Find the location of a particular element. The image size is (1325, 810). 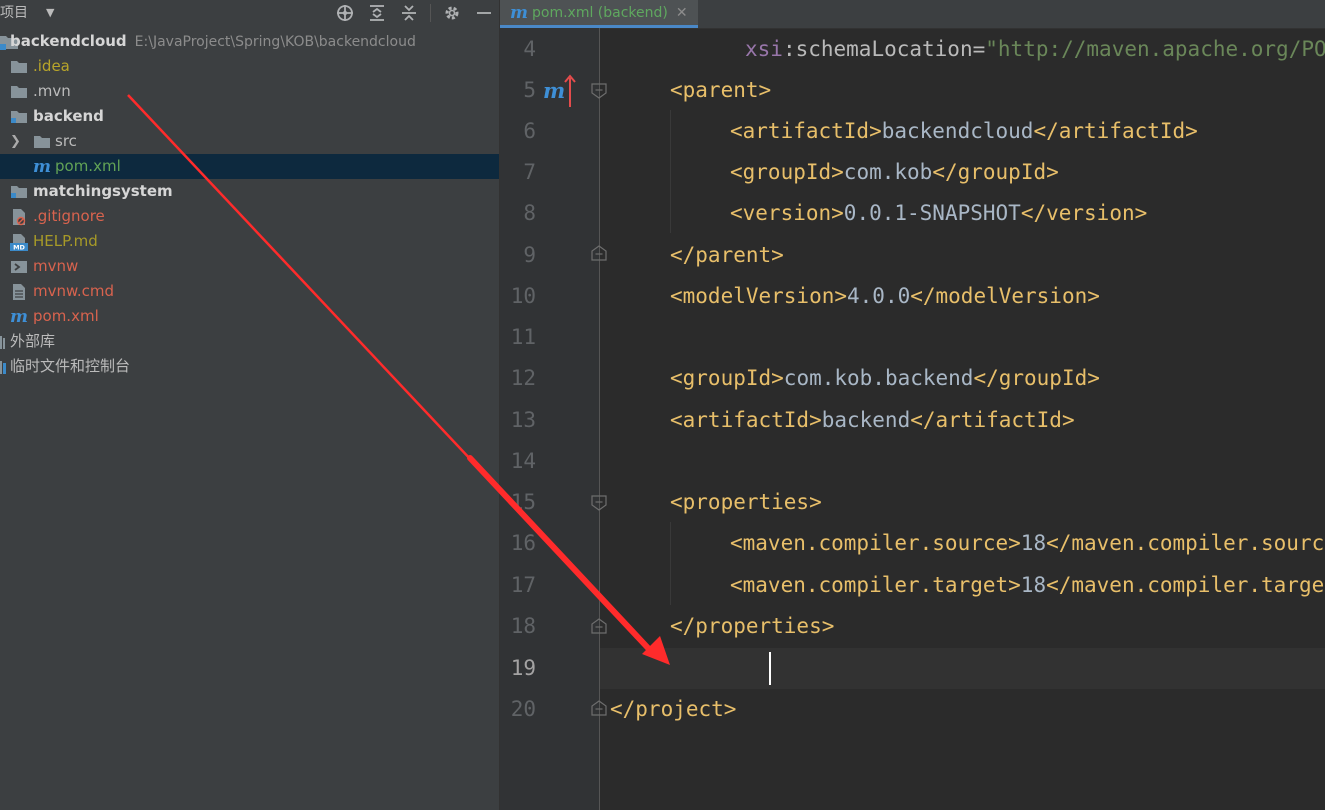

chevron-down-icon: ▼ is located at coordinates (50, 12).